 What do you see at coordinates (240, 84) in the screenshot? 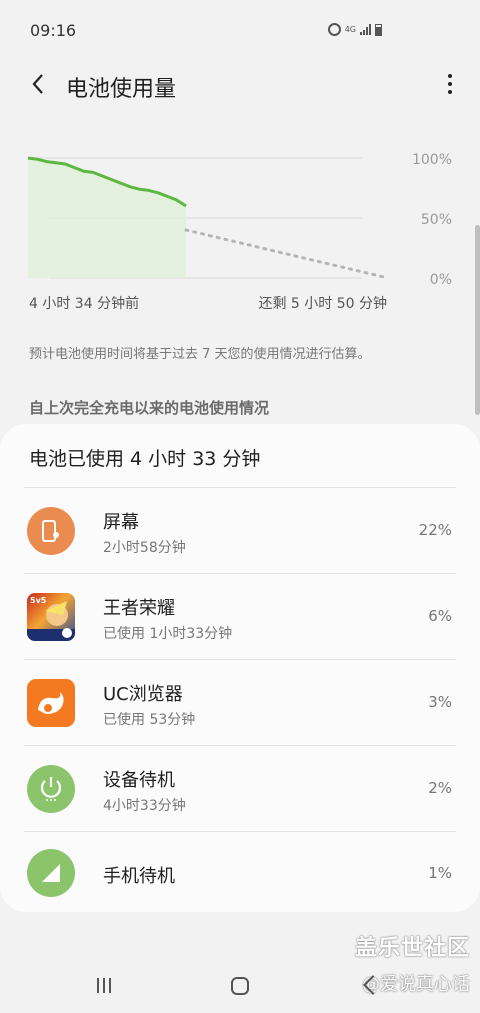
I see `app-bar: 电池使用量` at bounding box center [240, 84].